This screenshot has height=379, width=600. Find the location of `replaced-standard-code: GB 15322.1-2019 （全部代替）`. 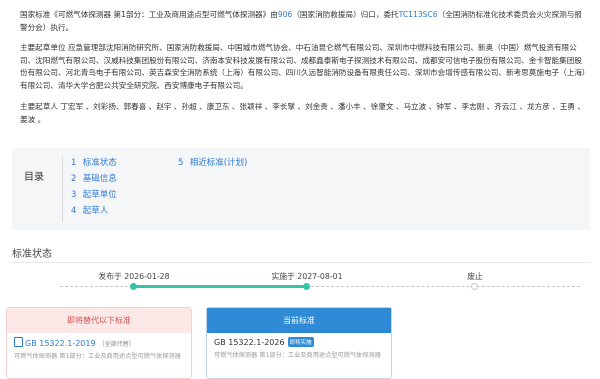

replaced-standard-code: GB 15322.1-2019 （全部代替） is located at coordinates (99, 342).